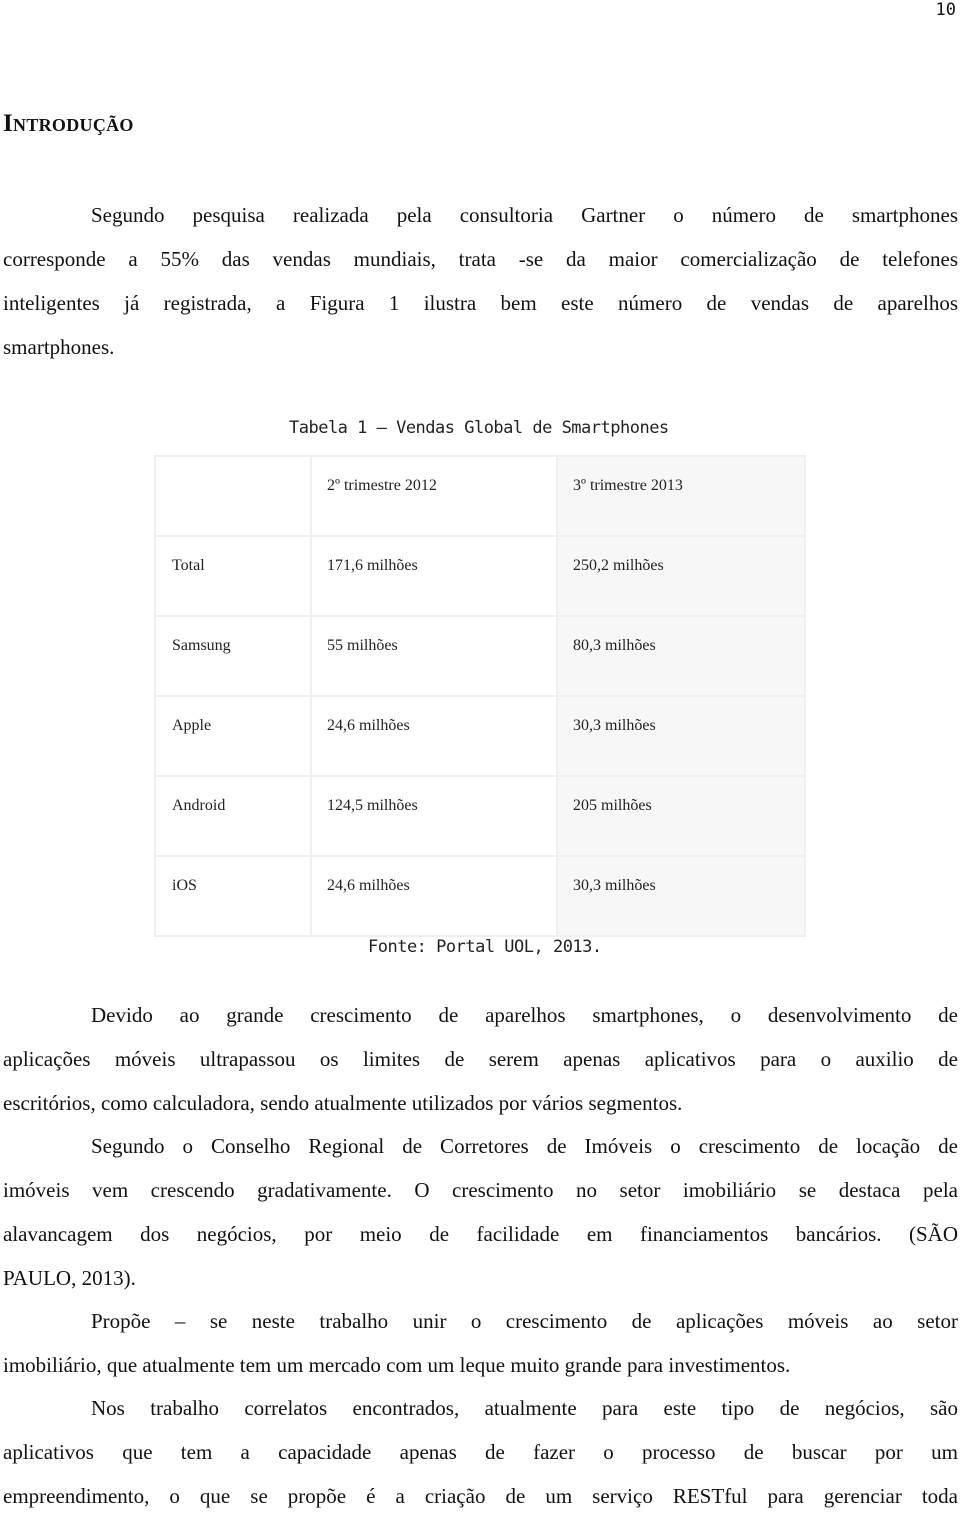 Image resolution: width=960 pixels, height=1518 pixels. I want to click on table-source: Fonte: Portal UOL, 2013., so click(485, 947).